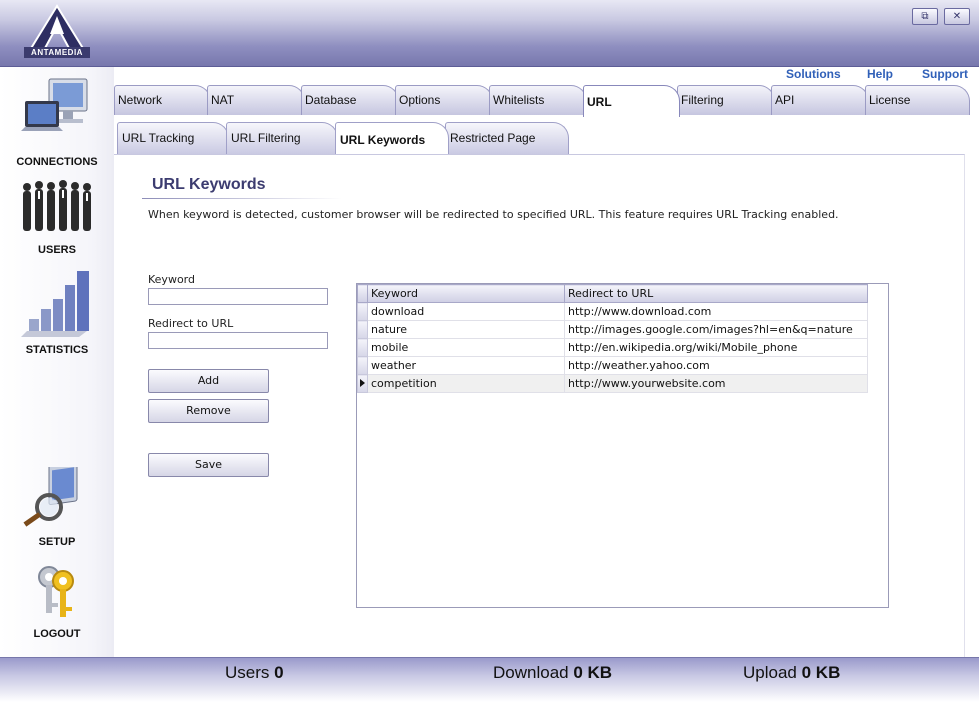 Image resolution: width=979 pixels, height=702 pixels. What do you see at coordinates (191, 323) in the screenshot?
I see `redirect-label: Redirect to URL` at bounding box center [191, 323].